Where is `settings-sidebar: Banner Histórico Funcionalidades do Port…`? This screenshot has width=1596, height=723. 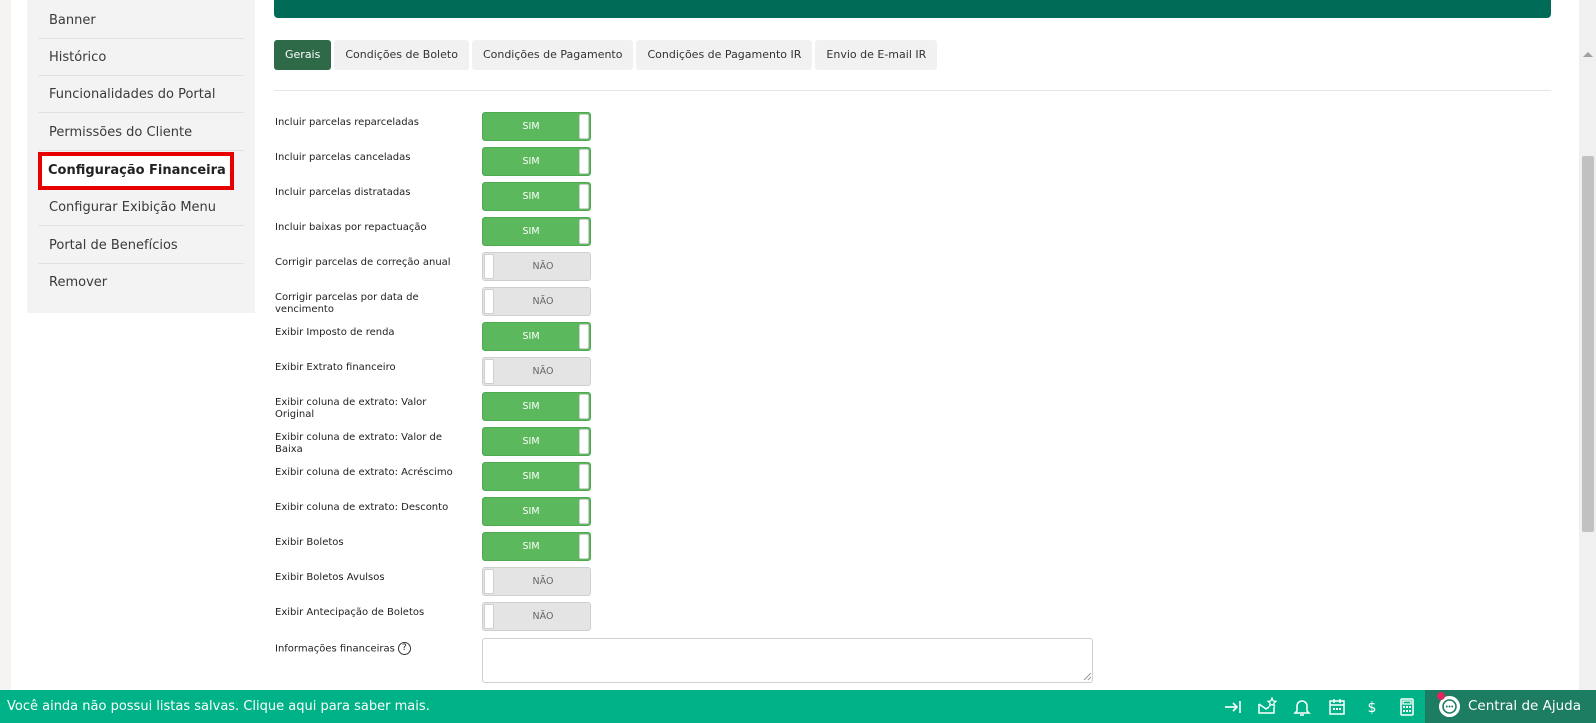 settings-sidebar: Banner Histórico Funcionalidades do Port… is located at coordinates (141, 156).